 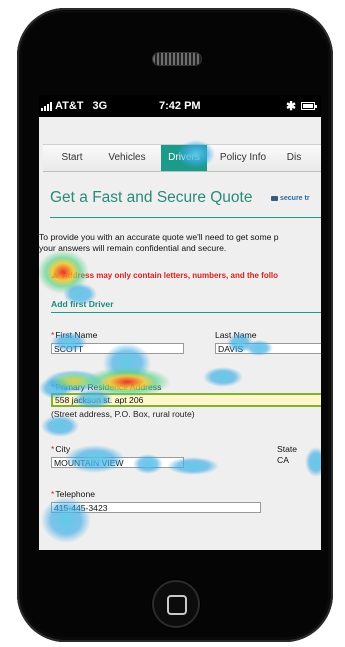 What do you see at coordinates (186, 312) in the screenshot?
I see `section-divider` at bounding box center [186, 312].